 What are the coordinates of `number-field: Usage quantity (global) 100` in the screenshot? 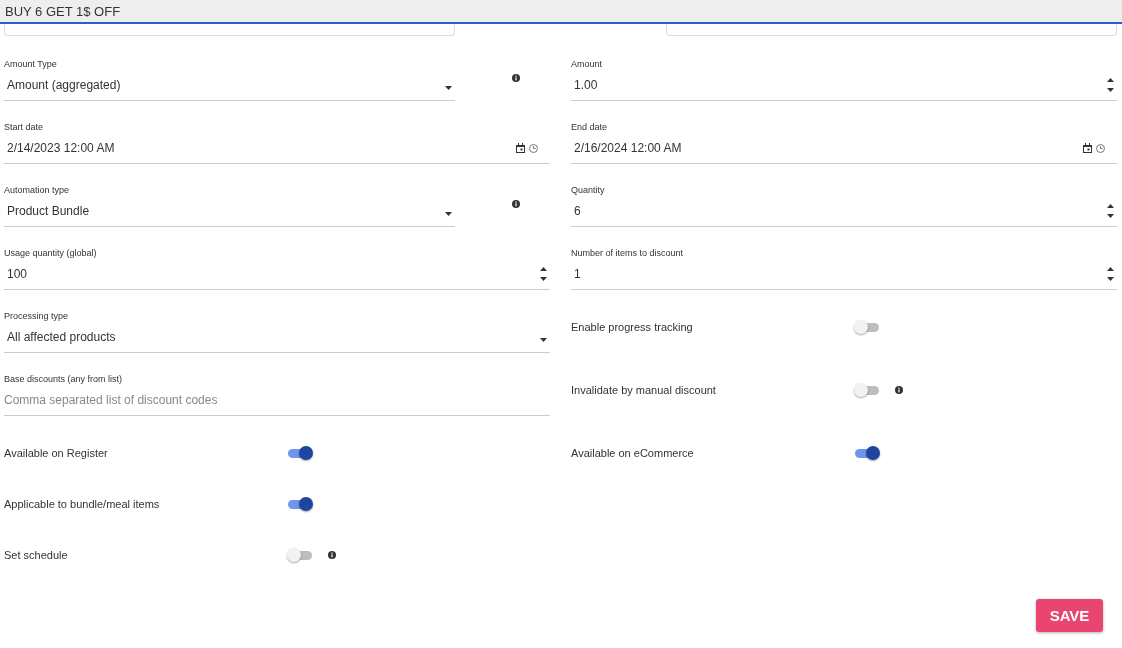 It's located at (277, 269).